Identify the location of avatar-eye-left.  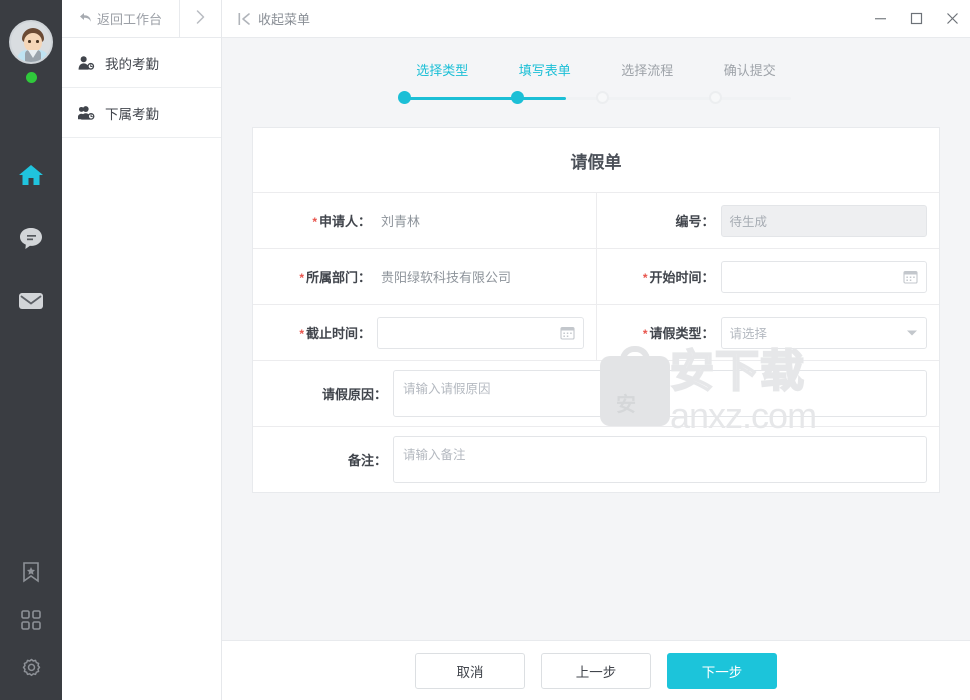
(29, 41).